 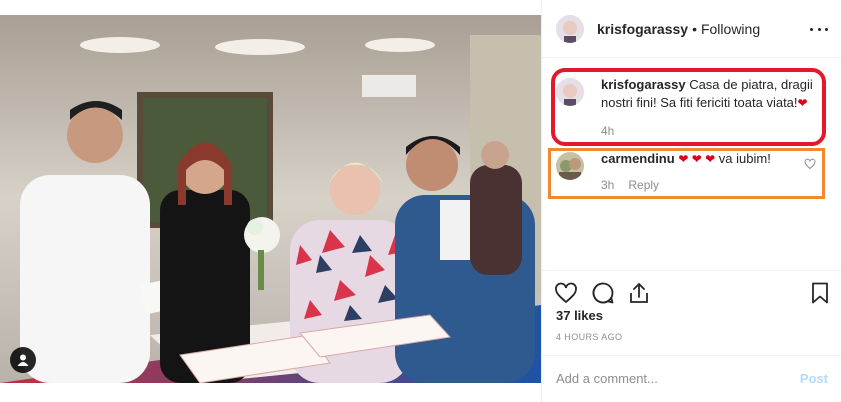 What do you see at coordinates (744, 158) in the screenshot?
I see `comment-text: va iubim!` at bounding box center [744, 158].